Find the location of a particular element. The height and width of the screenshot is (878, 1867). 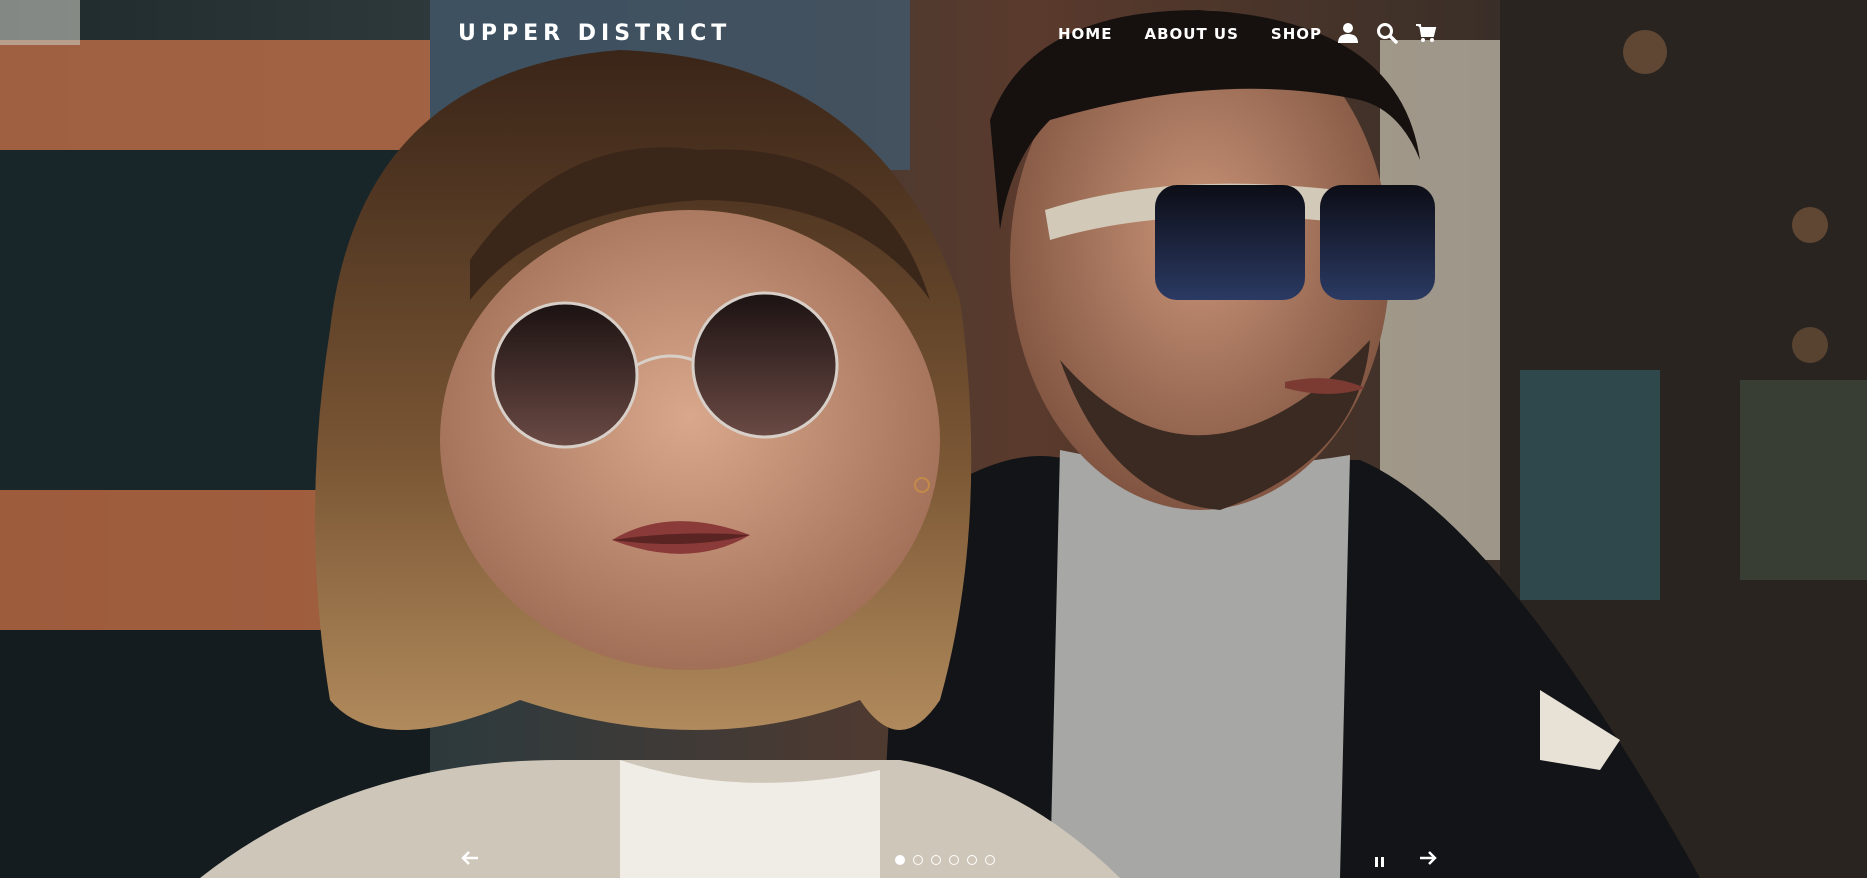

slideshow-controls is located at coordinates (933, 858).